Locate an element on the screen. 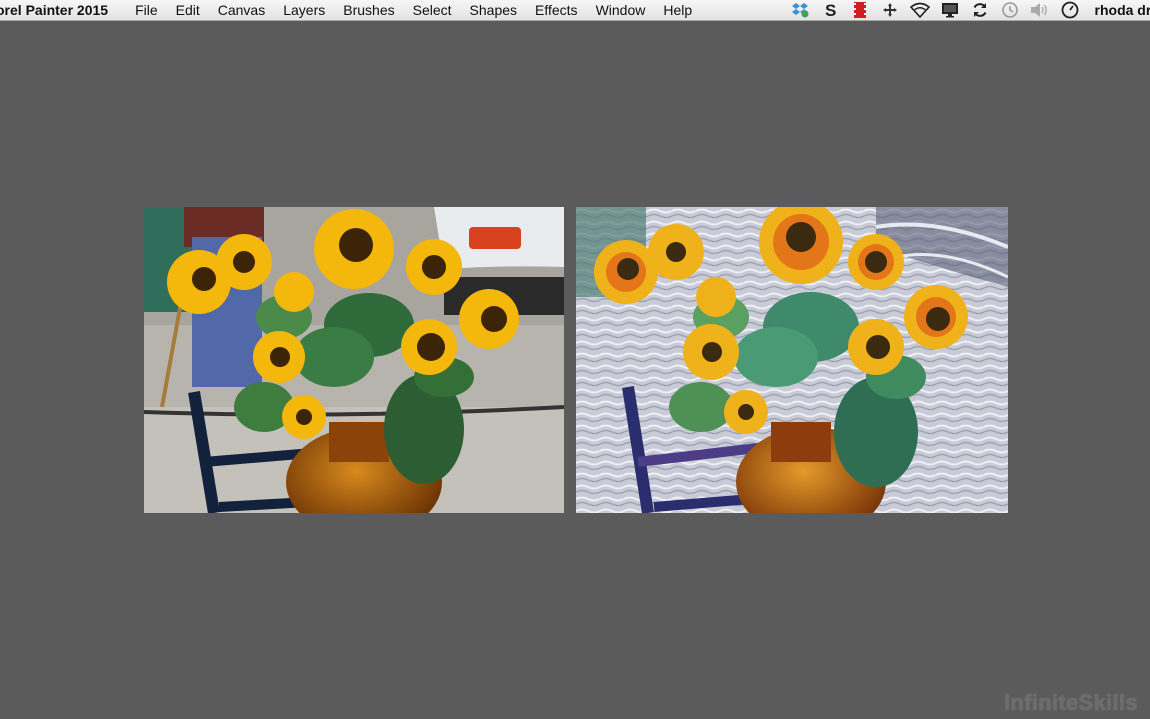  menu-edit: Edit is located at coordinates (188, 10).